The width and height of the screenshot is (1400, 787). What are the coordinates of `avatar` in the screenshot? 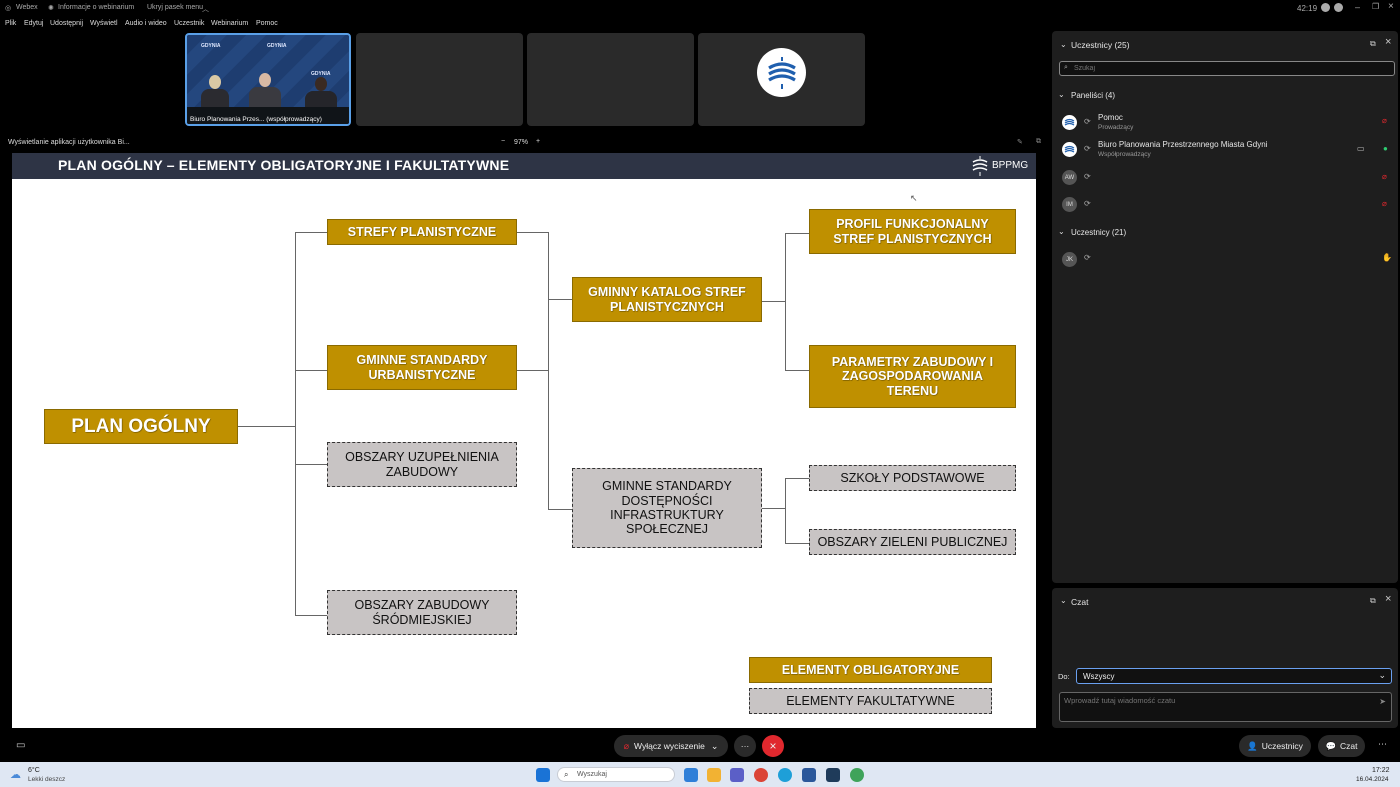 It's located at (1069, 149).